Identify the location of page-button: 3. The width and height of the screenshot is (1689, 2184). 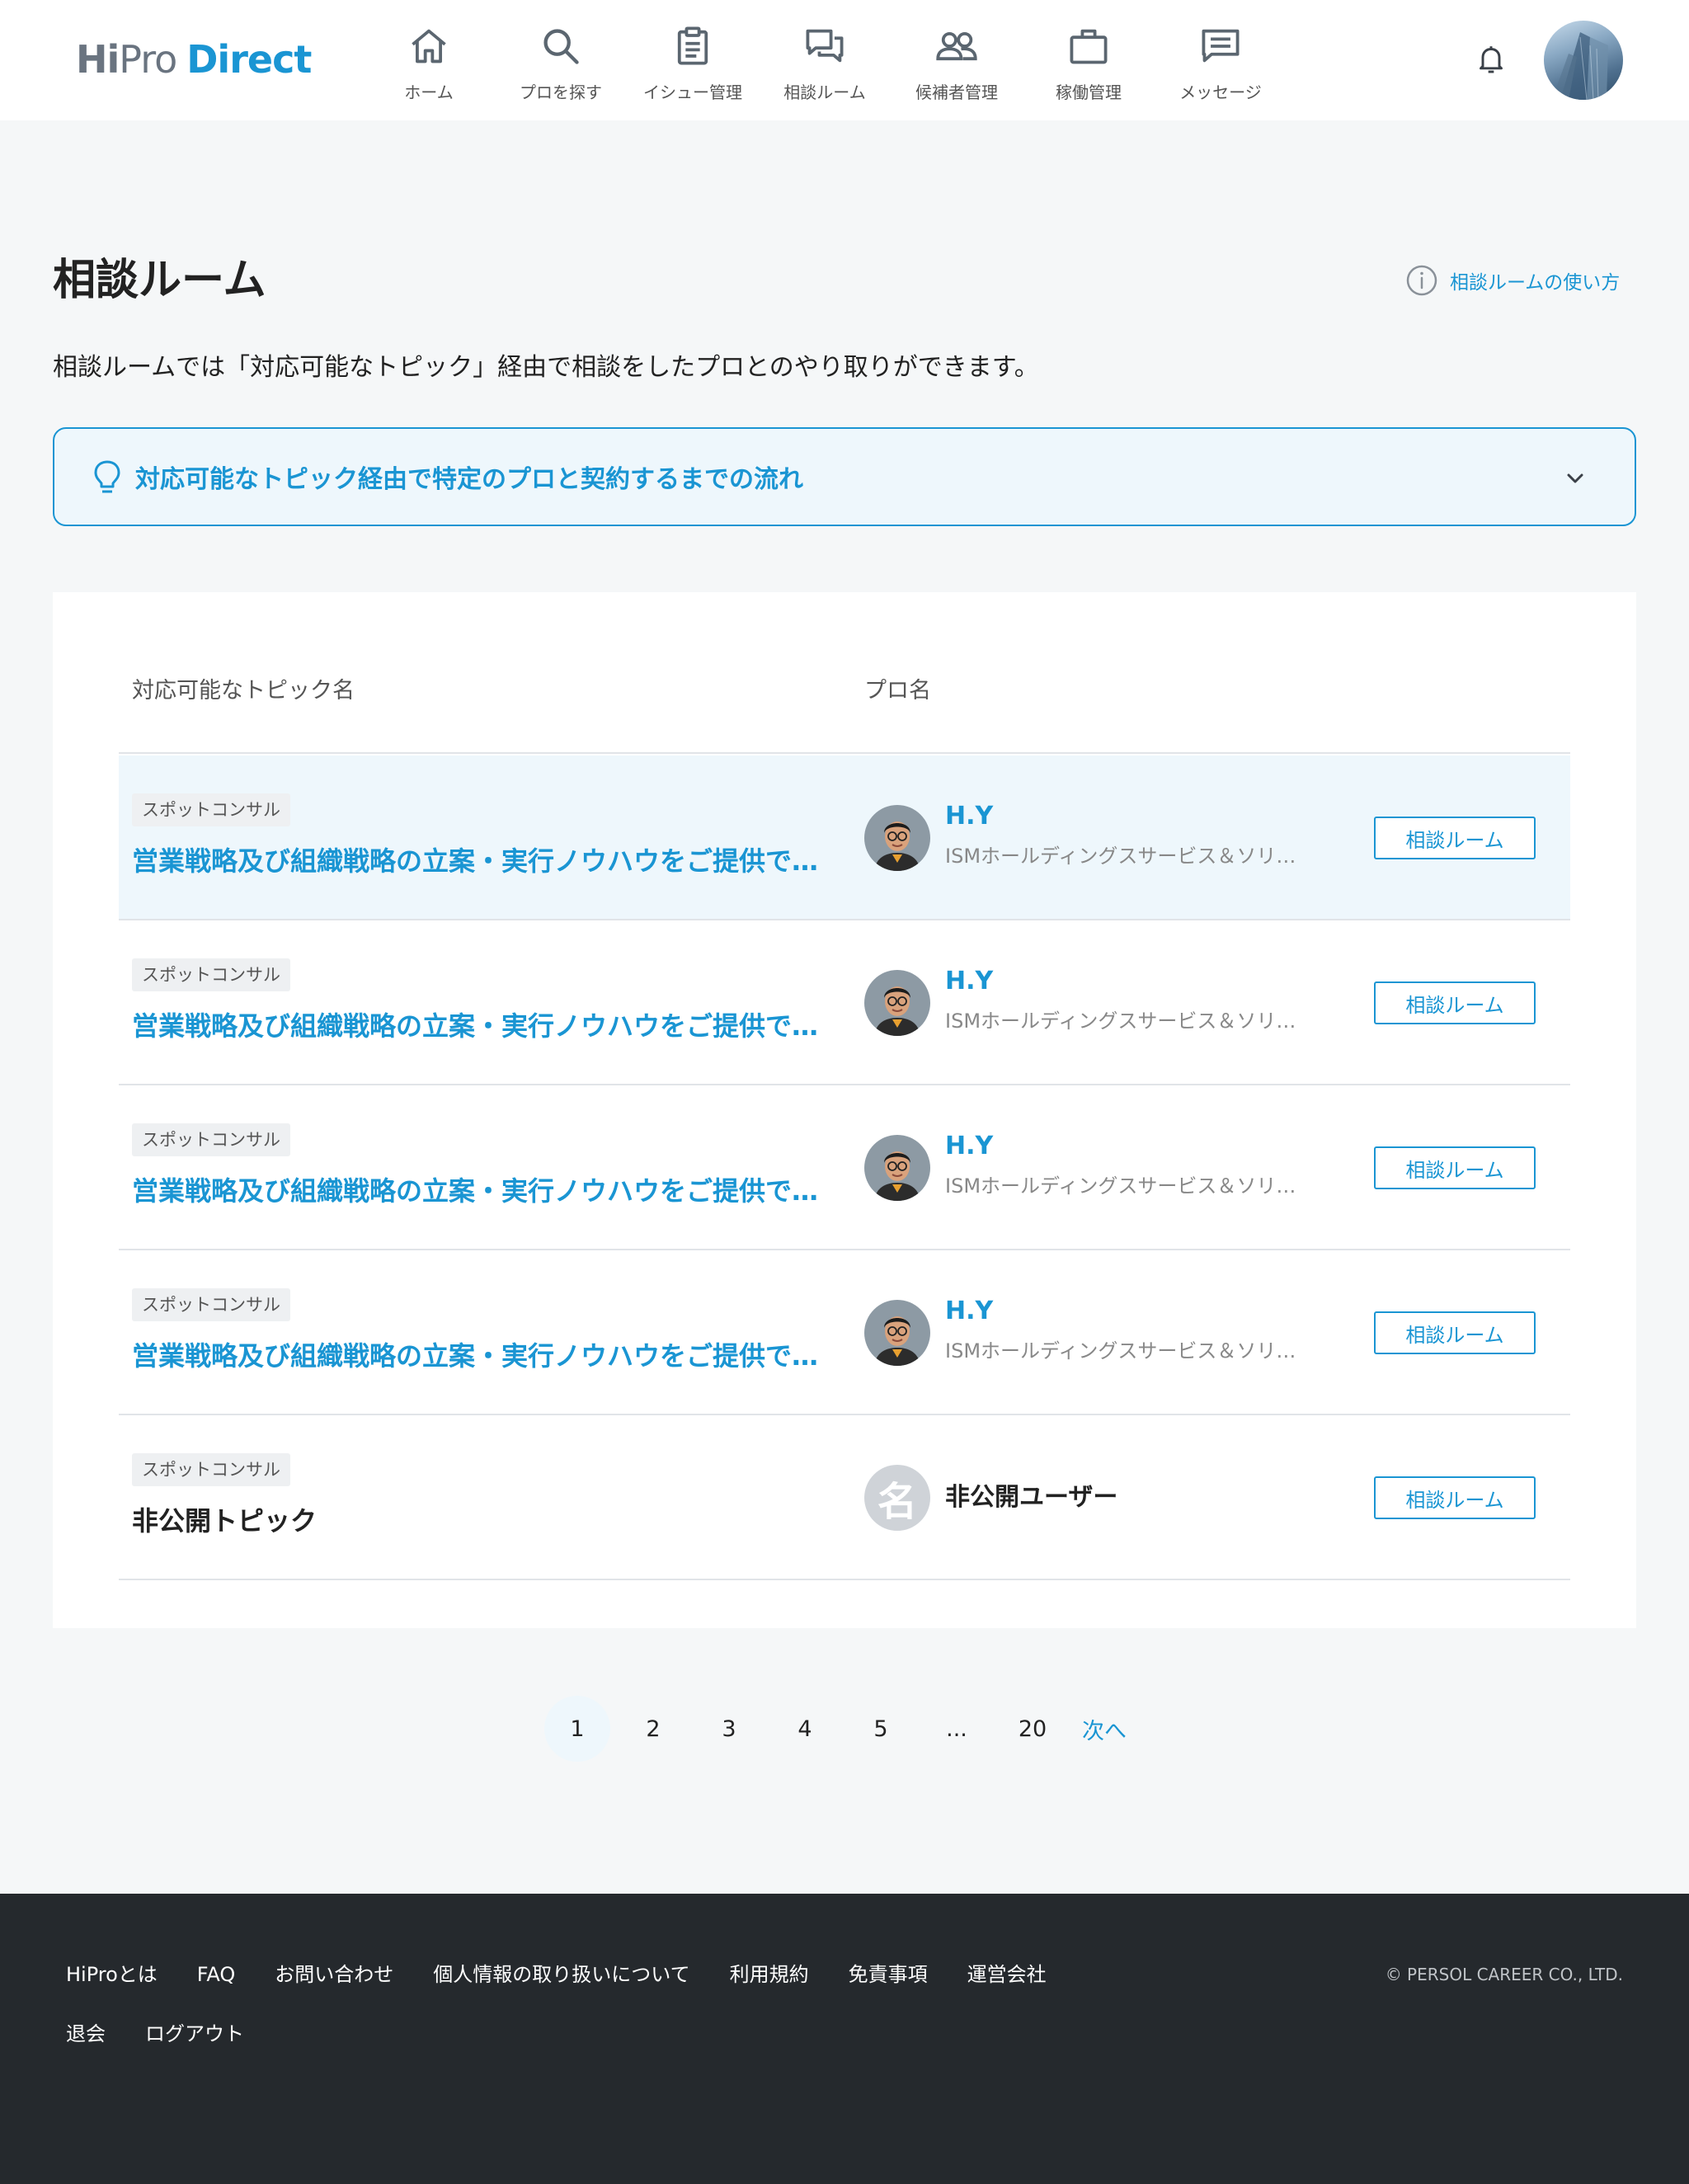
(729, 1729).